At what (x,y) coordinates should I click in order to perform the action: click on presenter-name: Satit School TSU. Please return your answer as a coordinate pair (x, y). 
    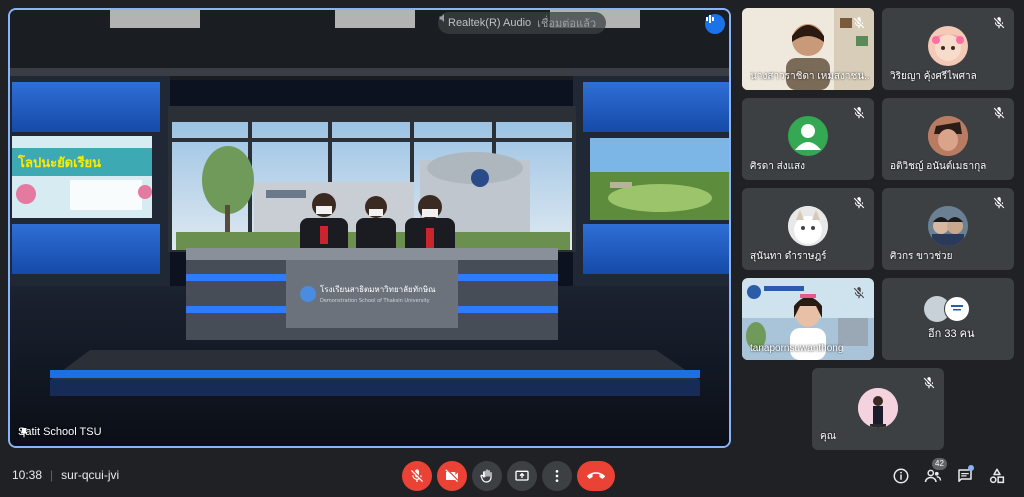
    Looking at the image, I should click on (60, 432).